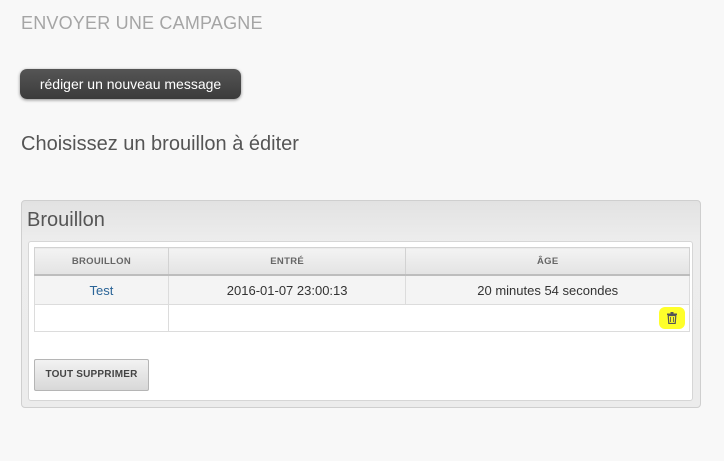  What do you see at coordinates (429, 318) in the screenshot?
I see `actions-cell` at bounding box center [429, 318].